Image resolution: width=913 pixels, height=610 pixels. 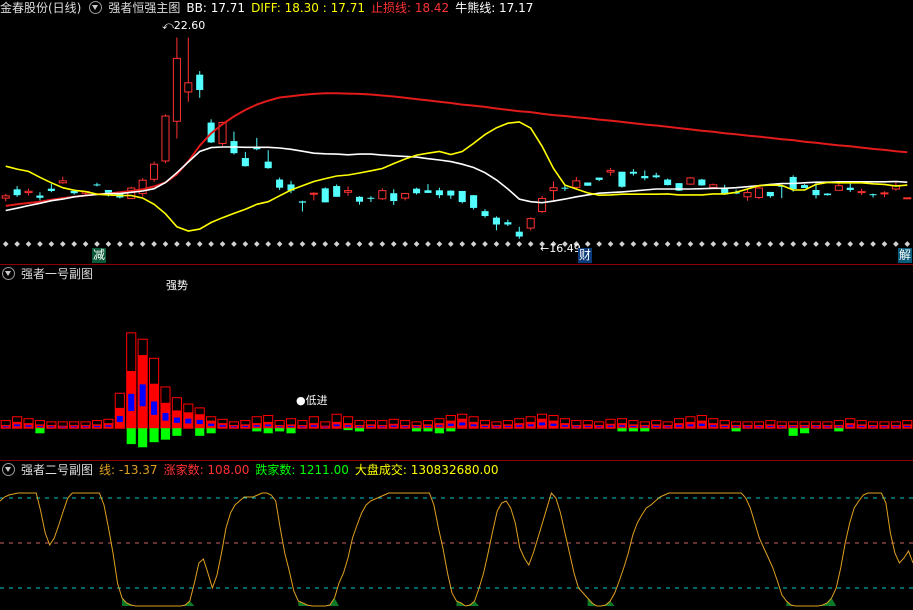 What do you see at coordinates (57, 470) in the screenshot?
I see `sub2-title: 强者二号副图` at bounding box center [57, 470].